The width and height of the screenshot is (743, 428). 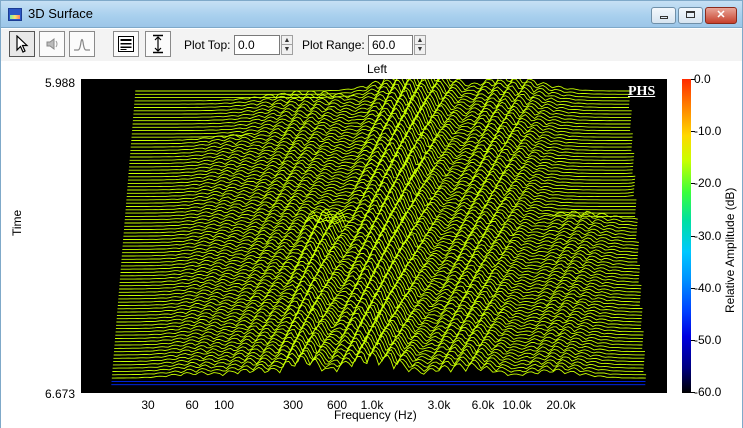 I want to click on y-axis-bottom-label: 6.673, so click(x=60, y=394).